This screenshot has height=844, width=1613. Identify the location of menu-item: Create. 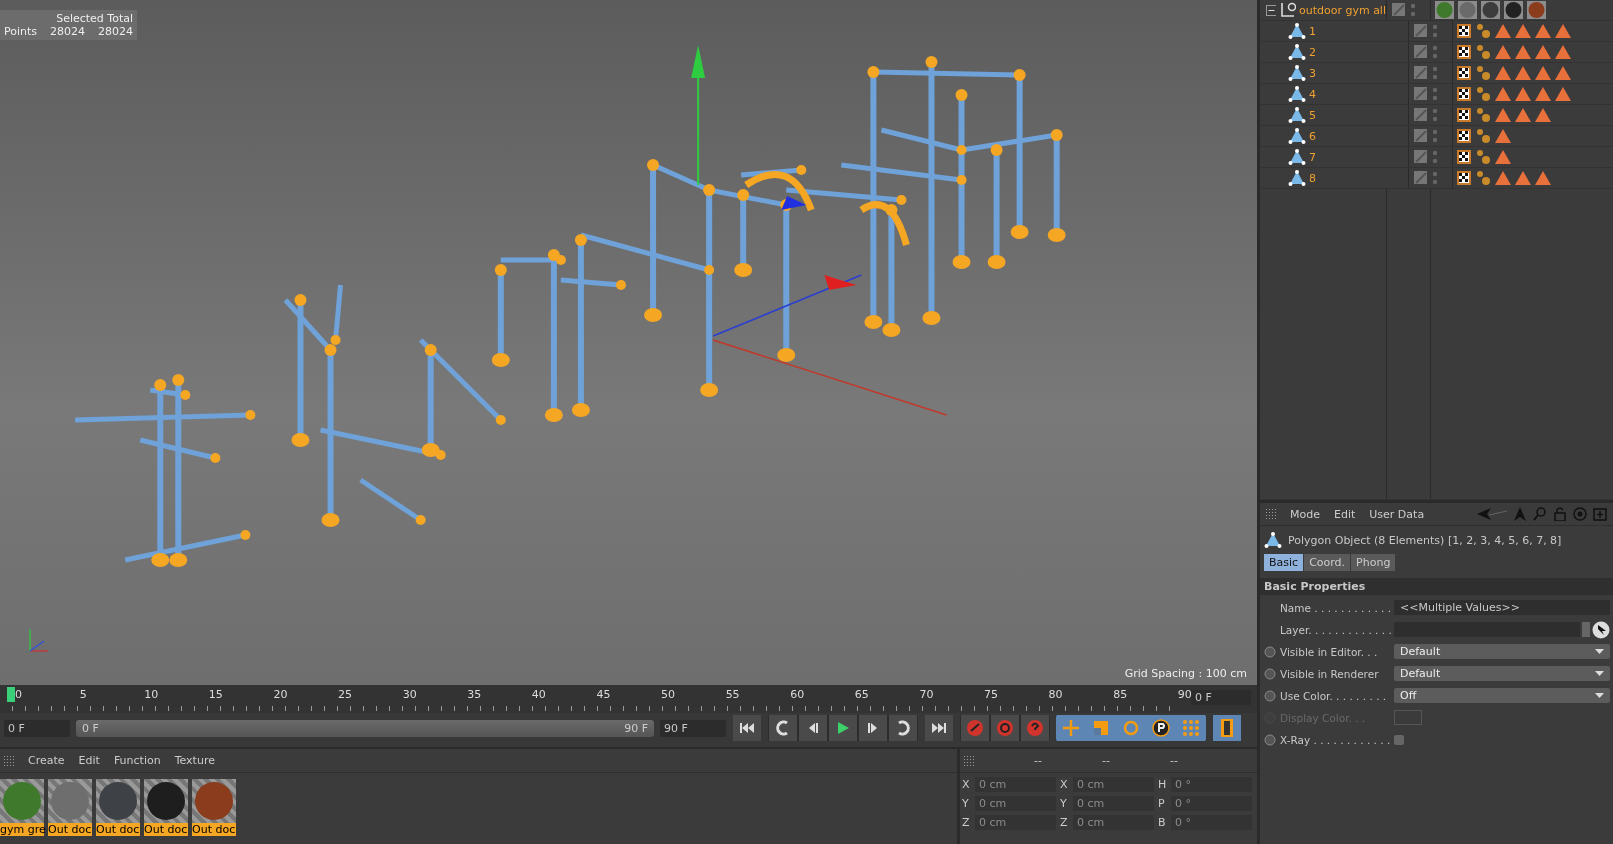
(46, 760).